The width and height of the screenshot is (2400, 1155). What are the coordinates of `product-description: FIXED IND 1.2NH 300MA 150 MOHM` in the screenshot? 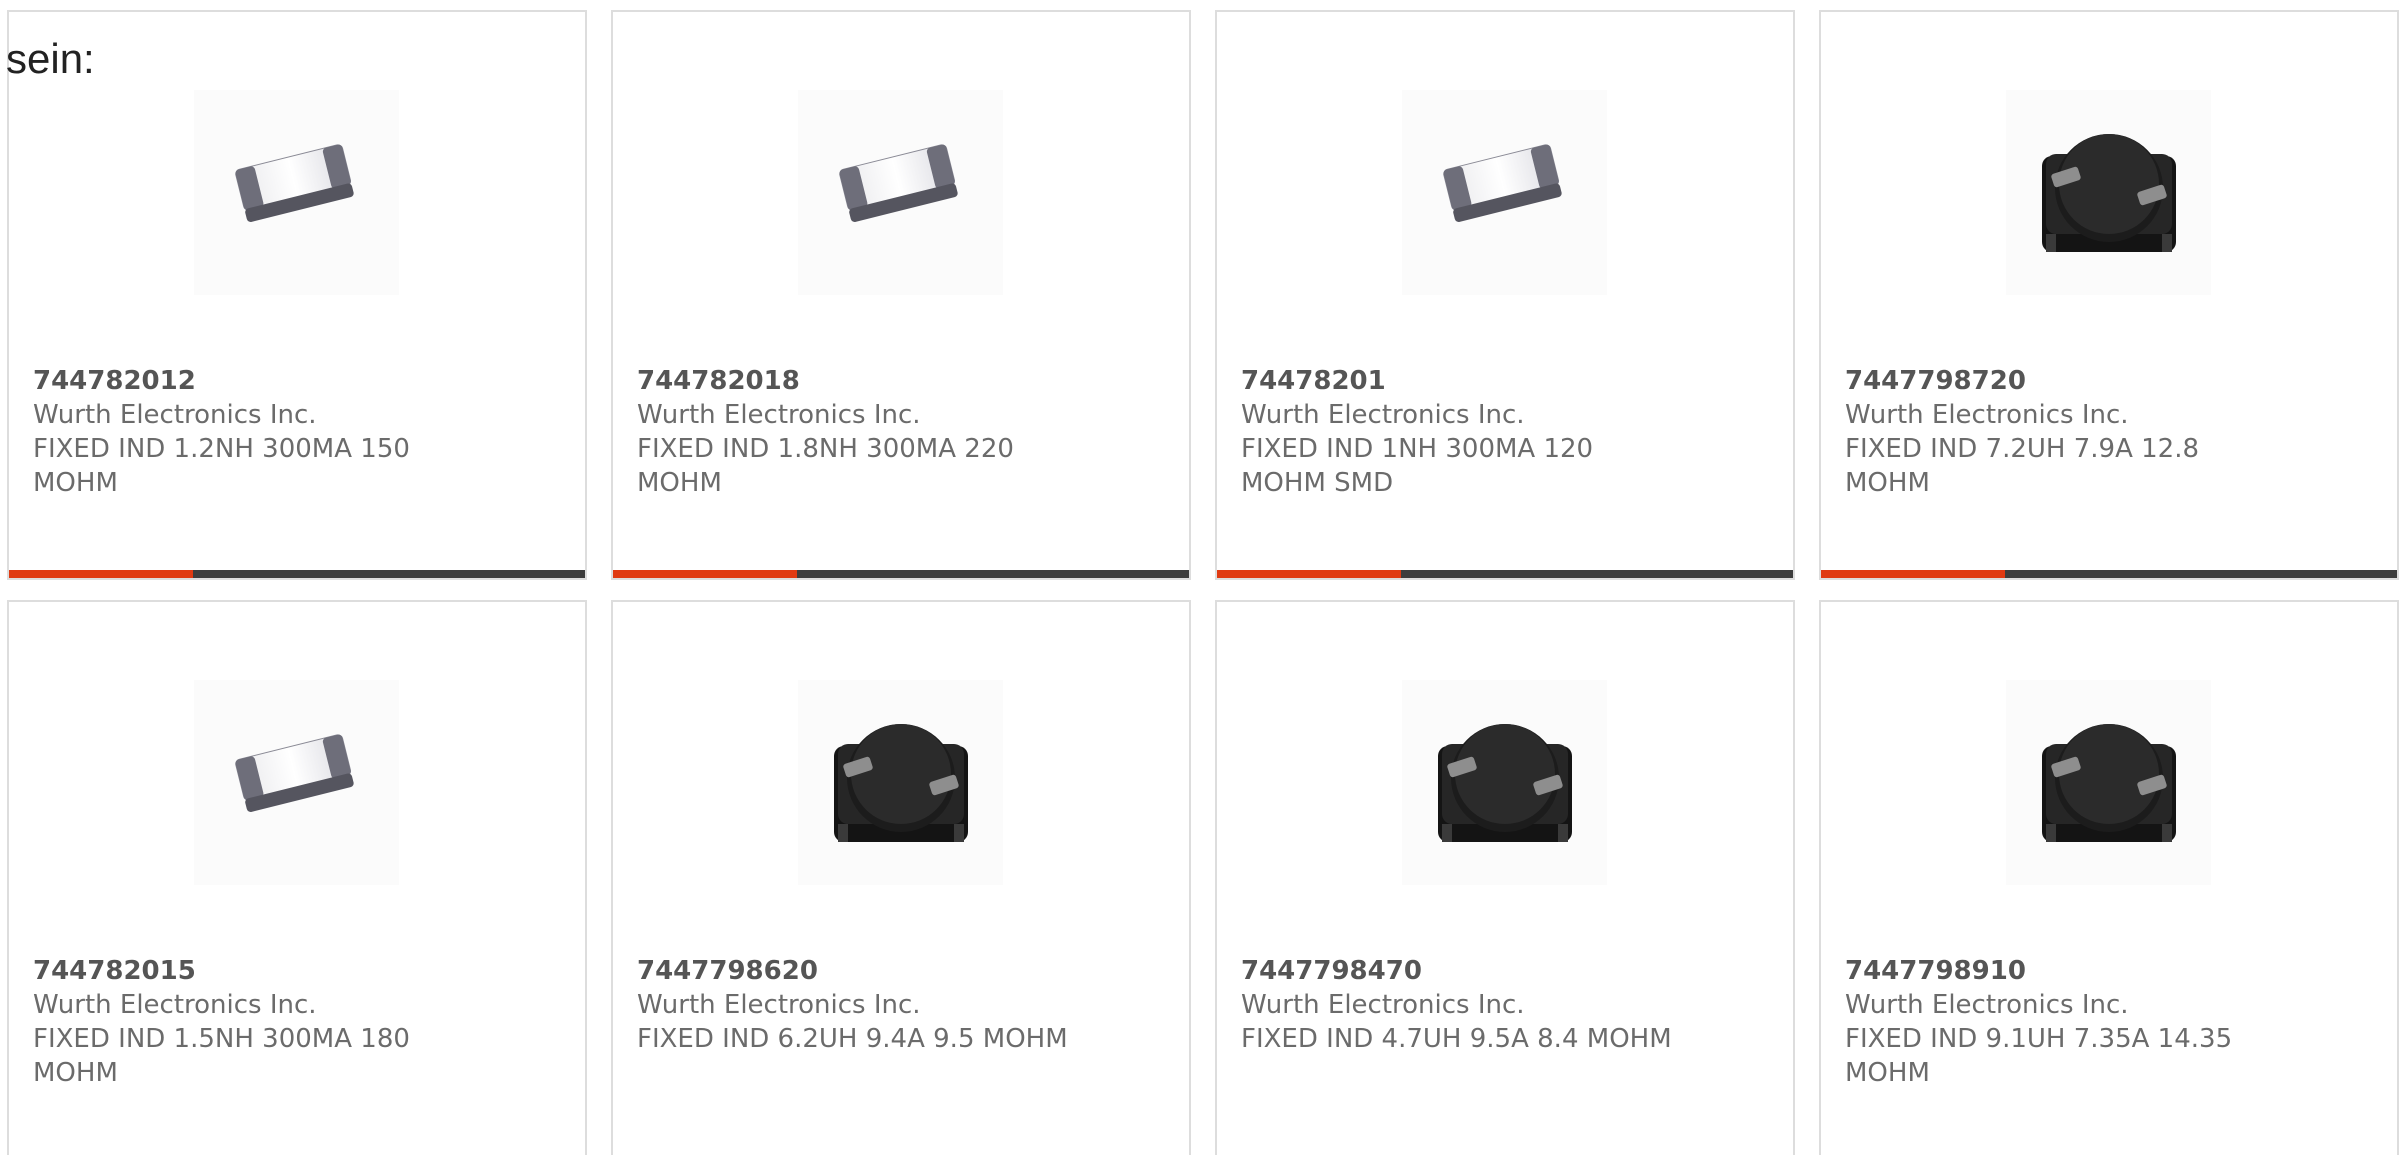 It's located at (221, 466).